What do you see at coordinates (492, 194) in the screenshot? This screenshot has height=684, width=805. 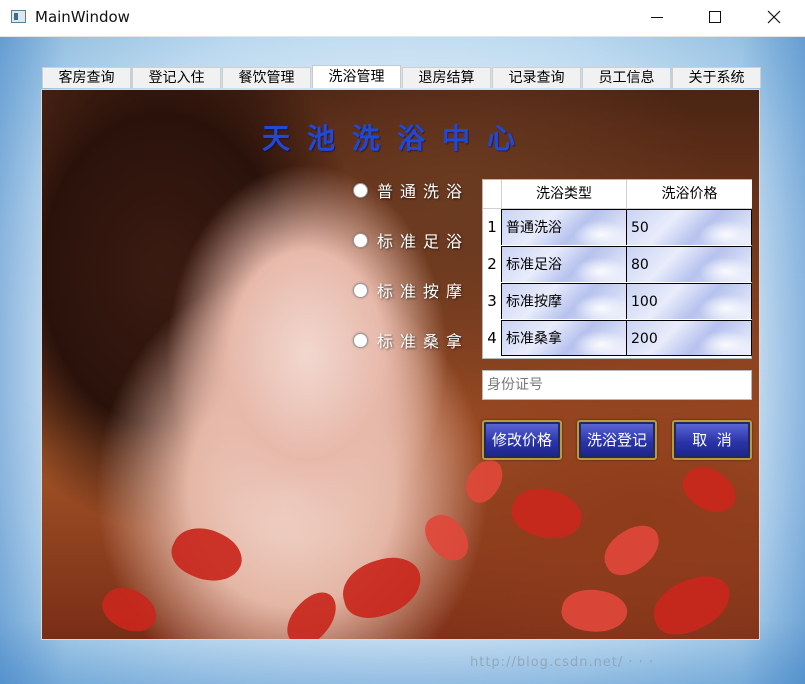 I see `table-corner` at bounding box center [492, 194].